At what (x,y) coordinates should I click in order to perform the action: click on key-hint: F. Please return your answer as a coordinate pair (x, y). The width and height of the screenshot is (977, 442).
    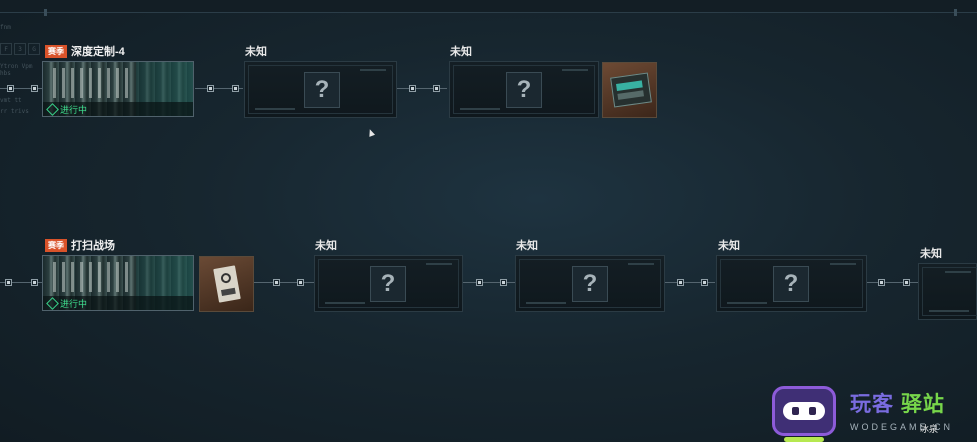
    Looking at the image, I should click on (6, 49).